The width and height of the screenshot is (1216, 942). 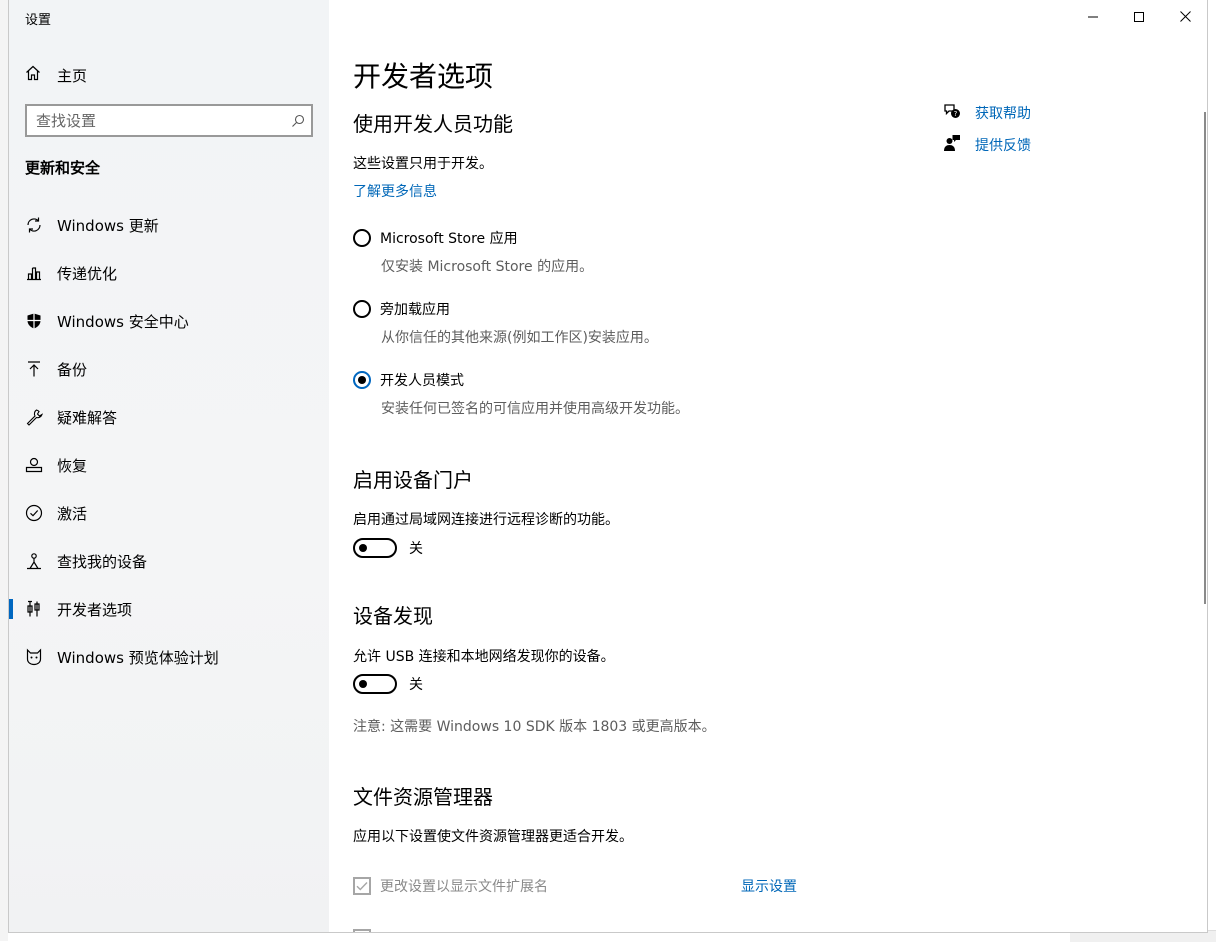 I want to click on search-icon, so click(x=298, y=121).